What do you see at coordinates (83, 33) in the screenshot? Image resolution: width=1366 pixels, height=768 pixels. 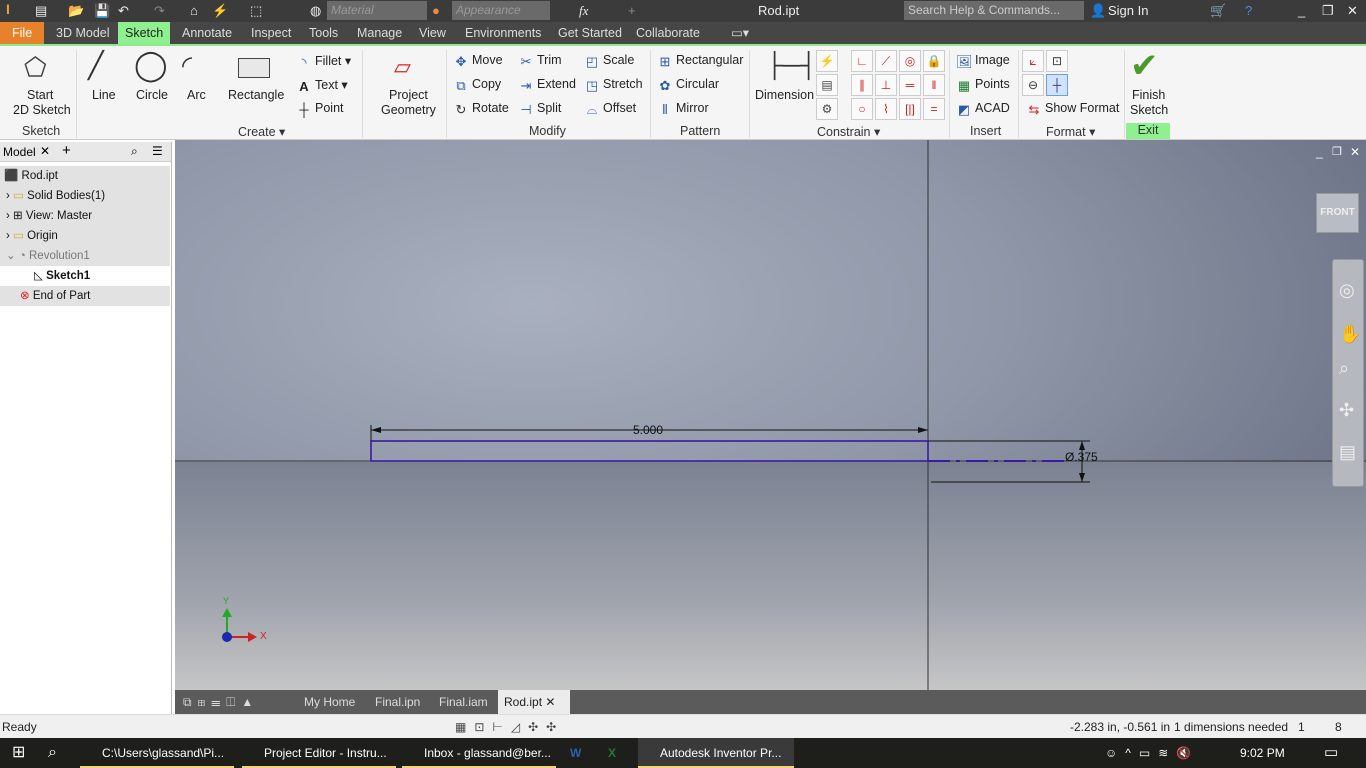 I see `tab-3d-model: 3D Model` at bounding box center [83, 33].